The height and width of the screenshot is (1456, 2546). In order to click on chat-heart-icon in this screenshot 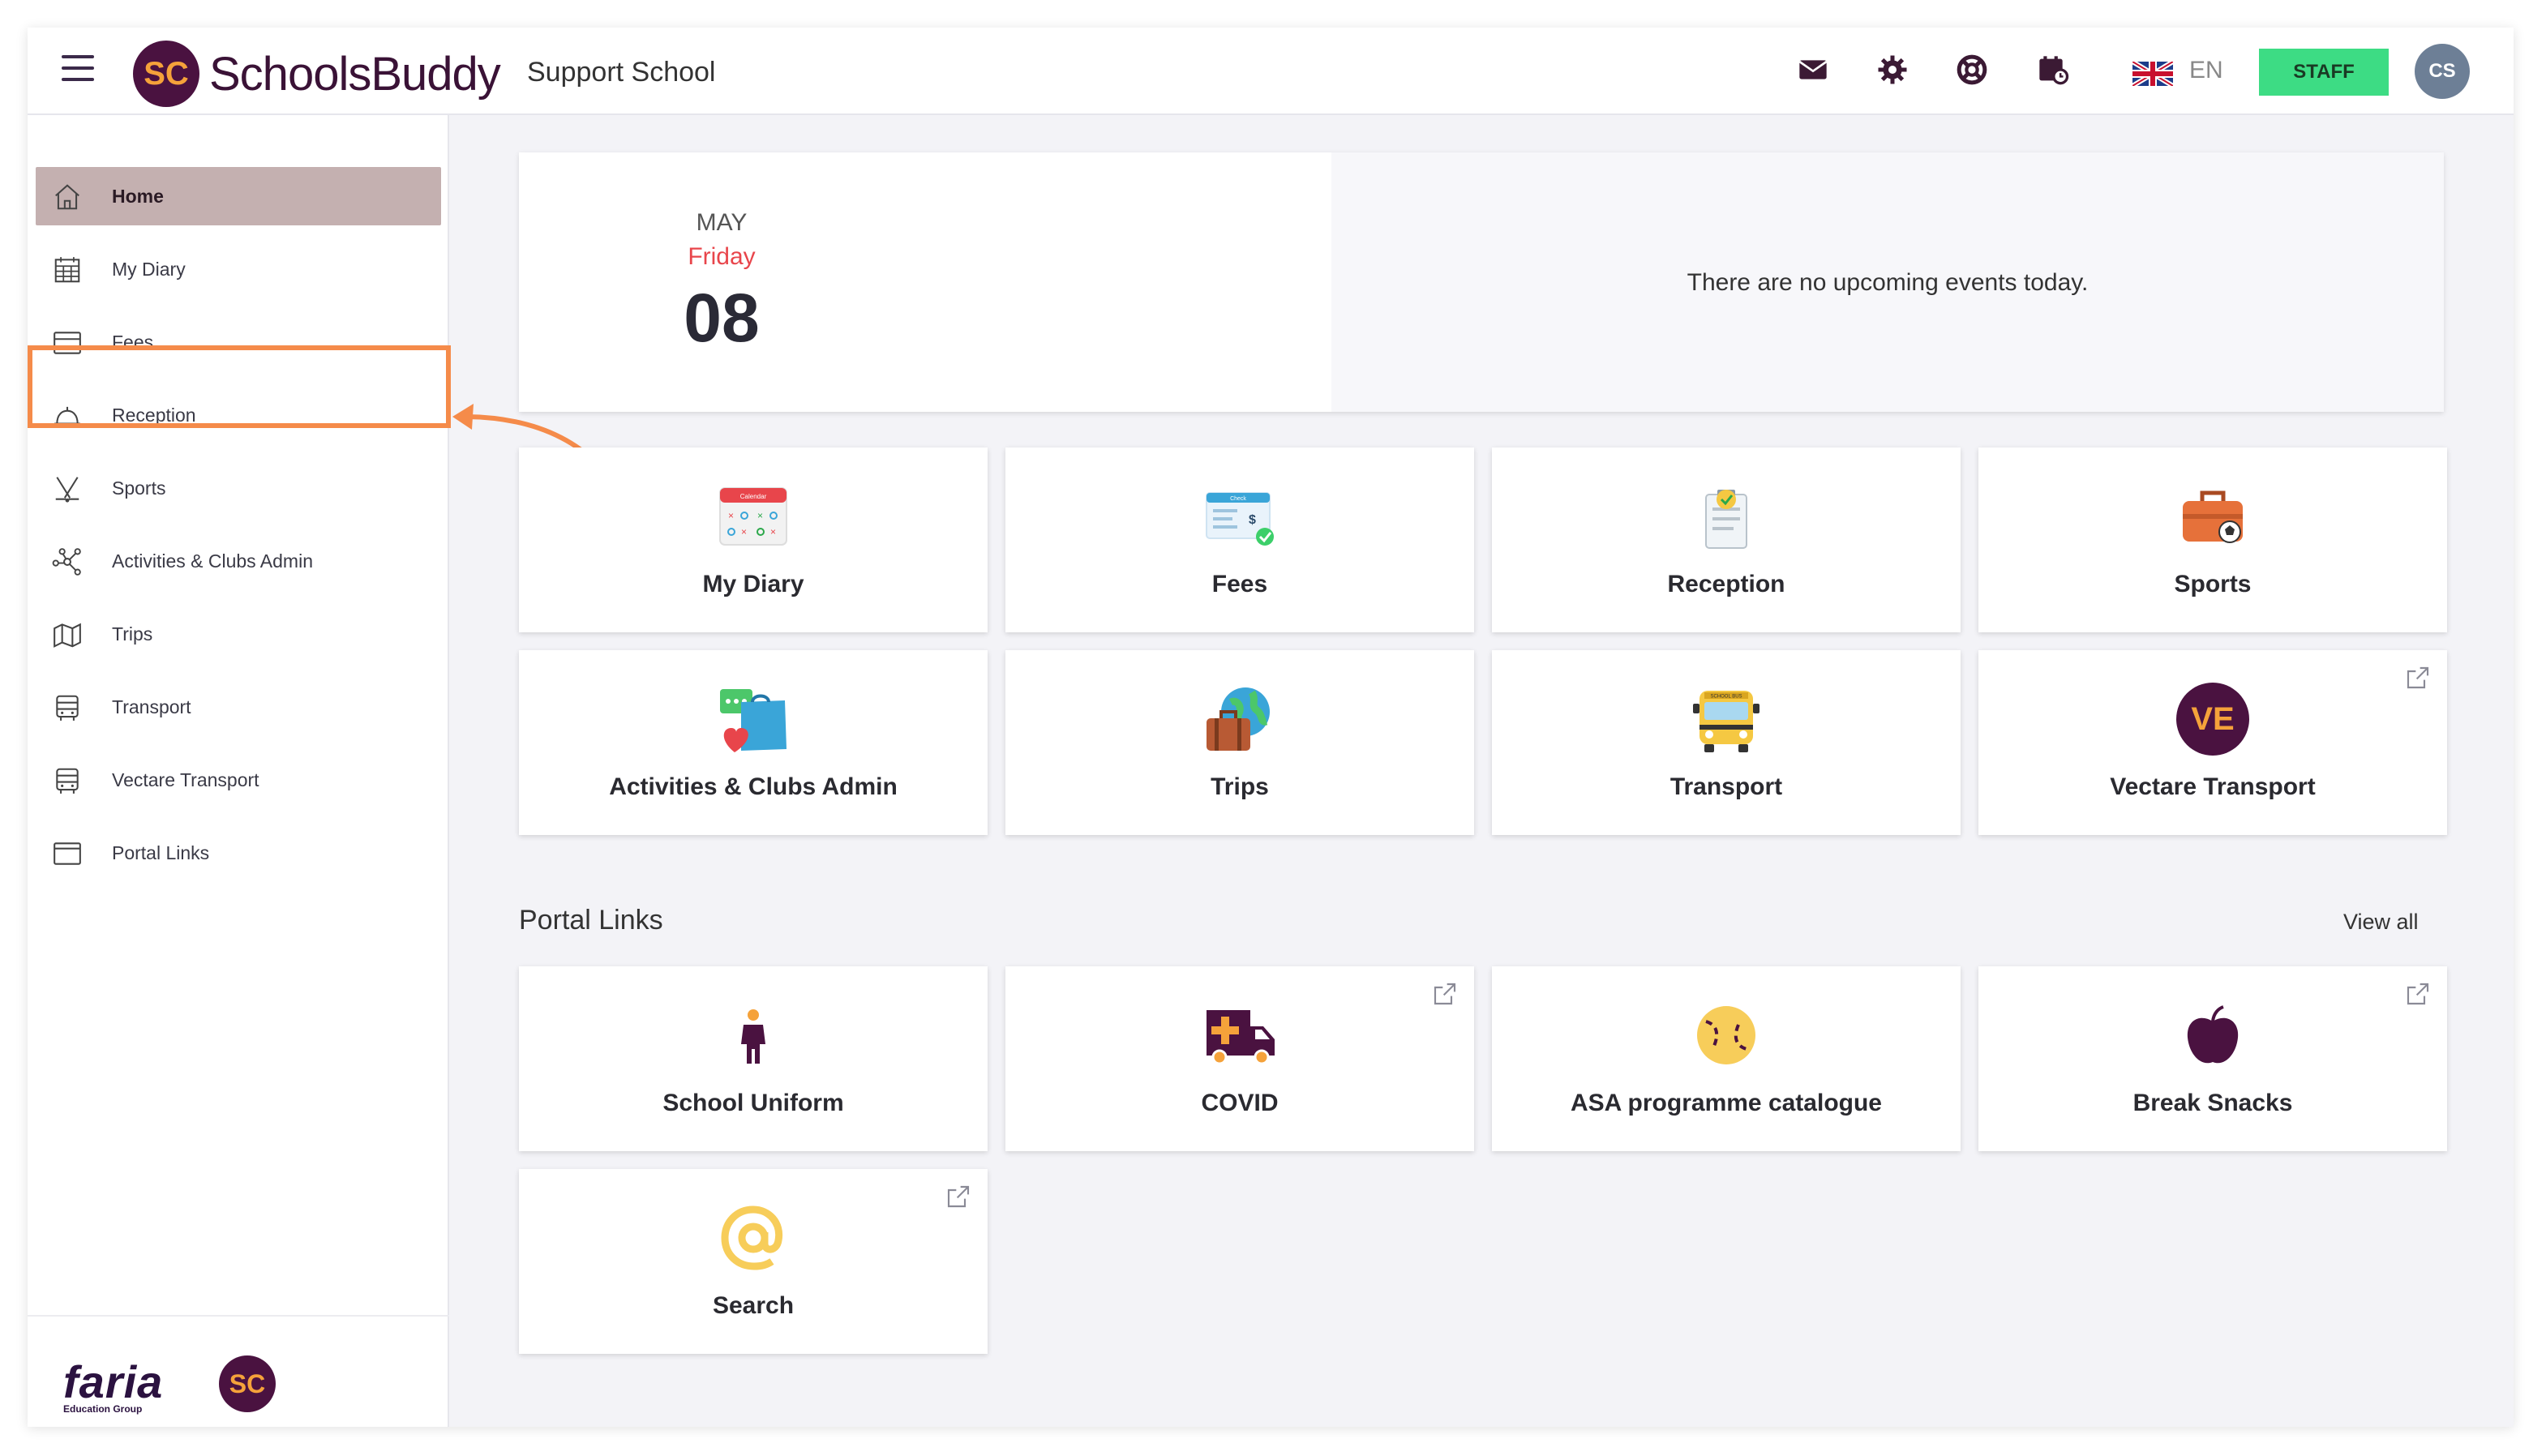, I will do `click(754, 720)`.